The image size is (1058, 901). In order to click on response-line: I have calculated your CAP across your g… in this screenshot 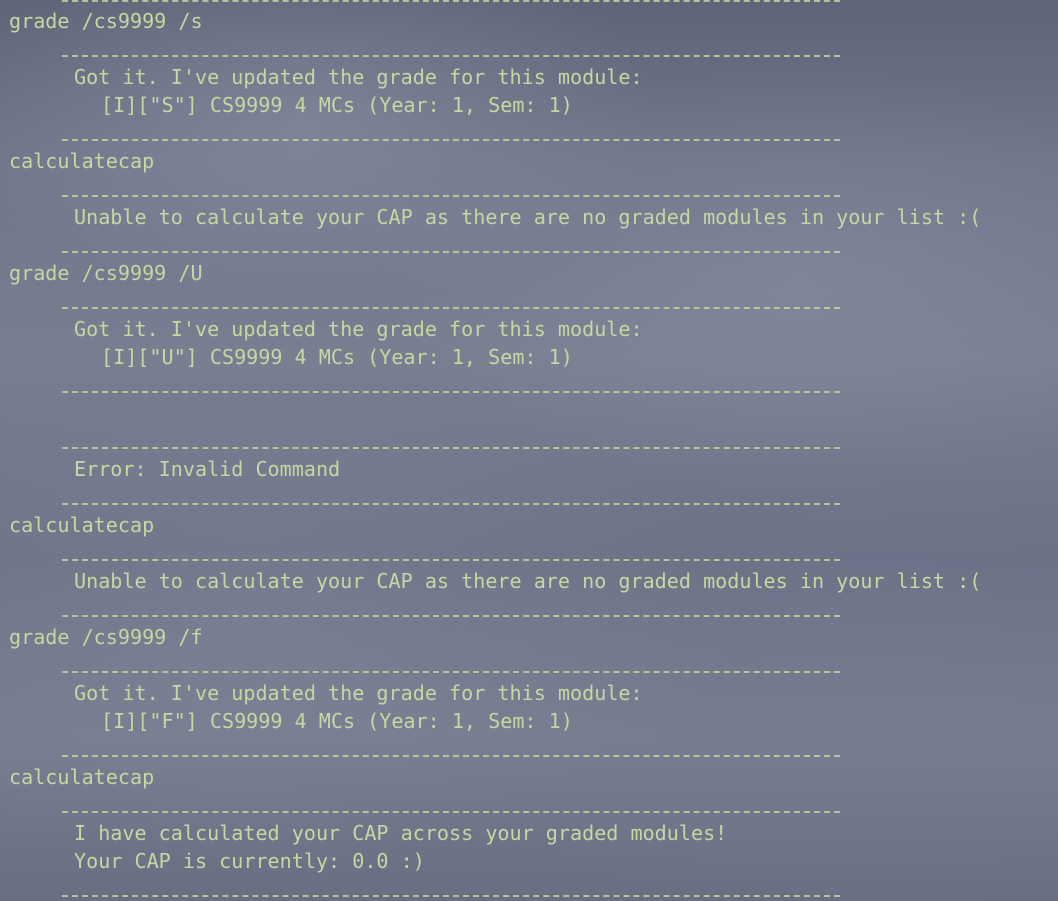, I will do `click(401, 833)`.